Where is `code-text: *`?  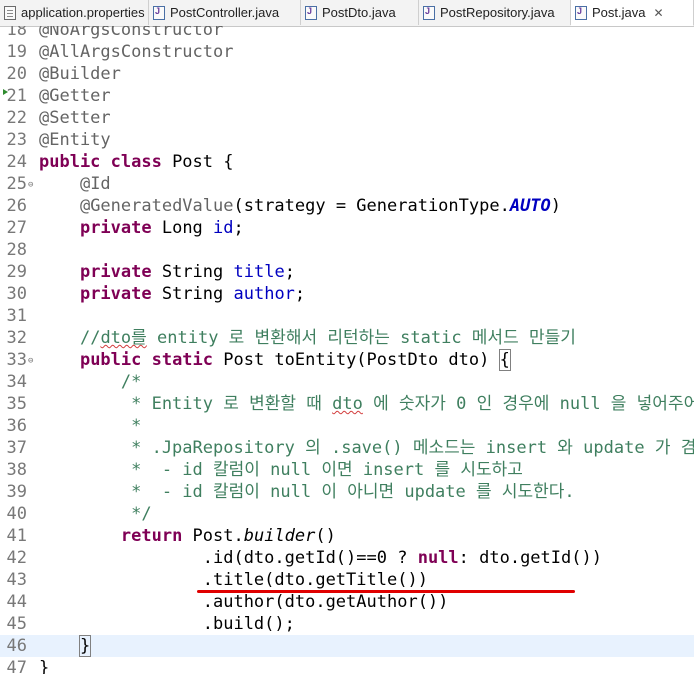 code-text: * is located at coordinates (90, 426).